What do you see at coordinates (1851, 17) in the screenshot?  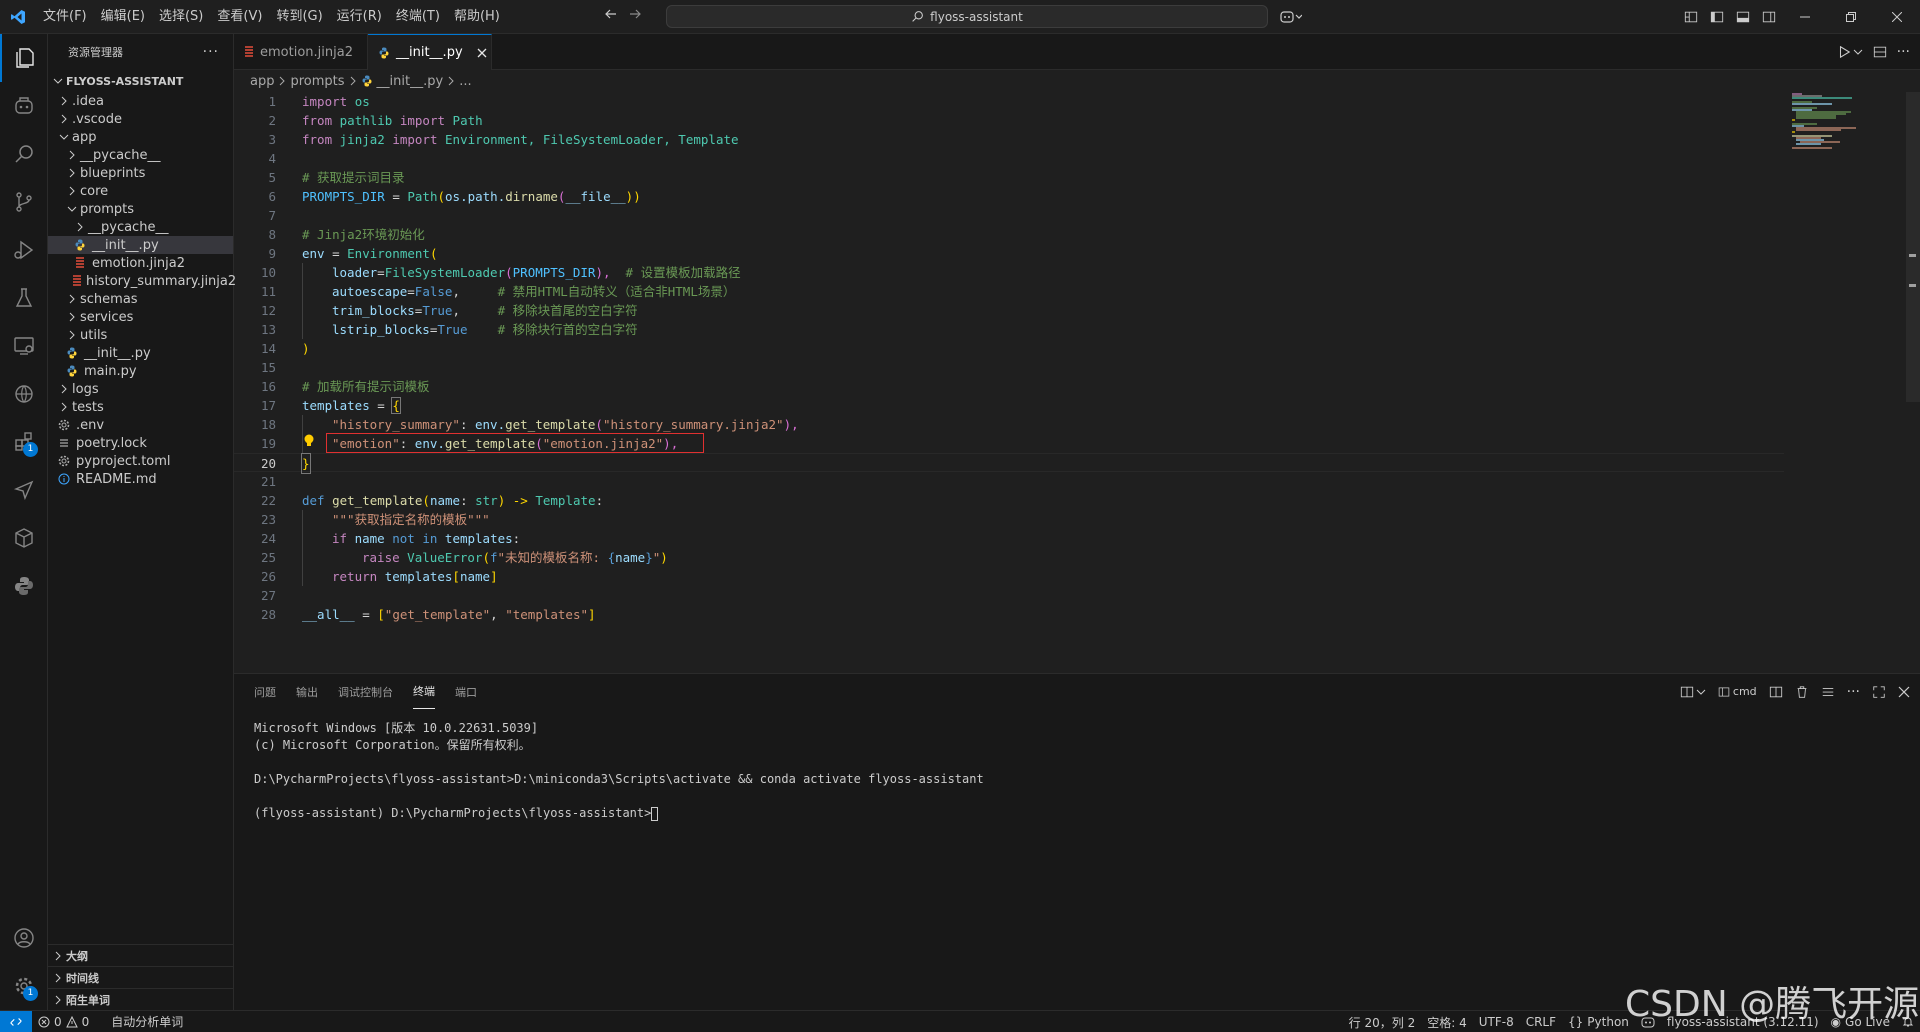 I see `restore-icon` at bounding box center [1851, 17].